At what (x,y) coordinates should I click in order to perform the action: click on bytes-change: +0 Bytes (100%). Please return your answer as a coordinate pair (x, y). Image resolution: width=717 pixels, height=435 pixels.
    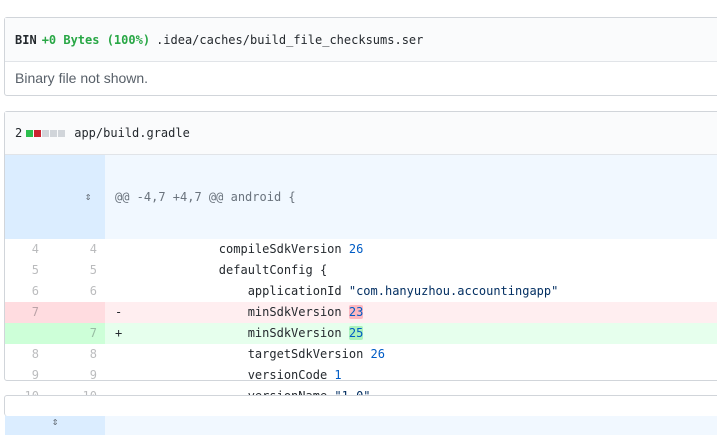
    Looking at the image, I should click on (96, 39).